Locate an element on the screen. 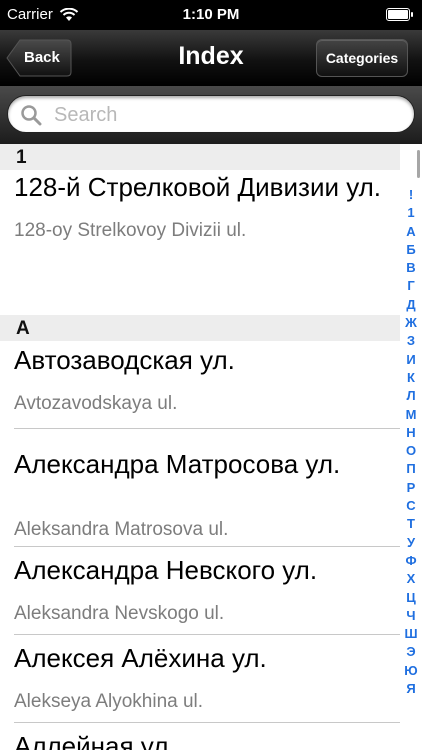  list-item-subtitle: Alekseya Alyokhina ul. is located at coordinates (109, 701).